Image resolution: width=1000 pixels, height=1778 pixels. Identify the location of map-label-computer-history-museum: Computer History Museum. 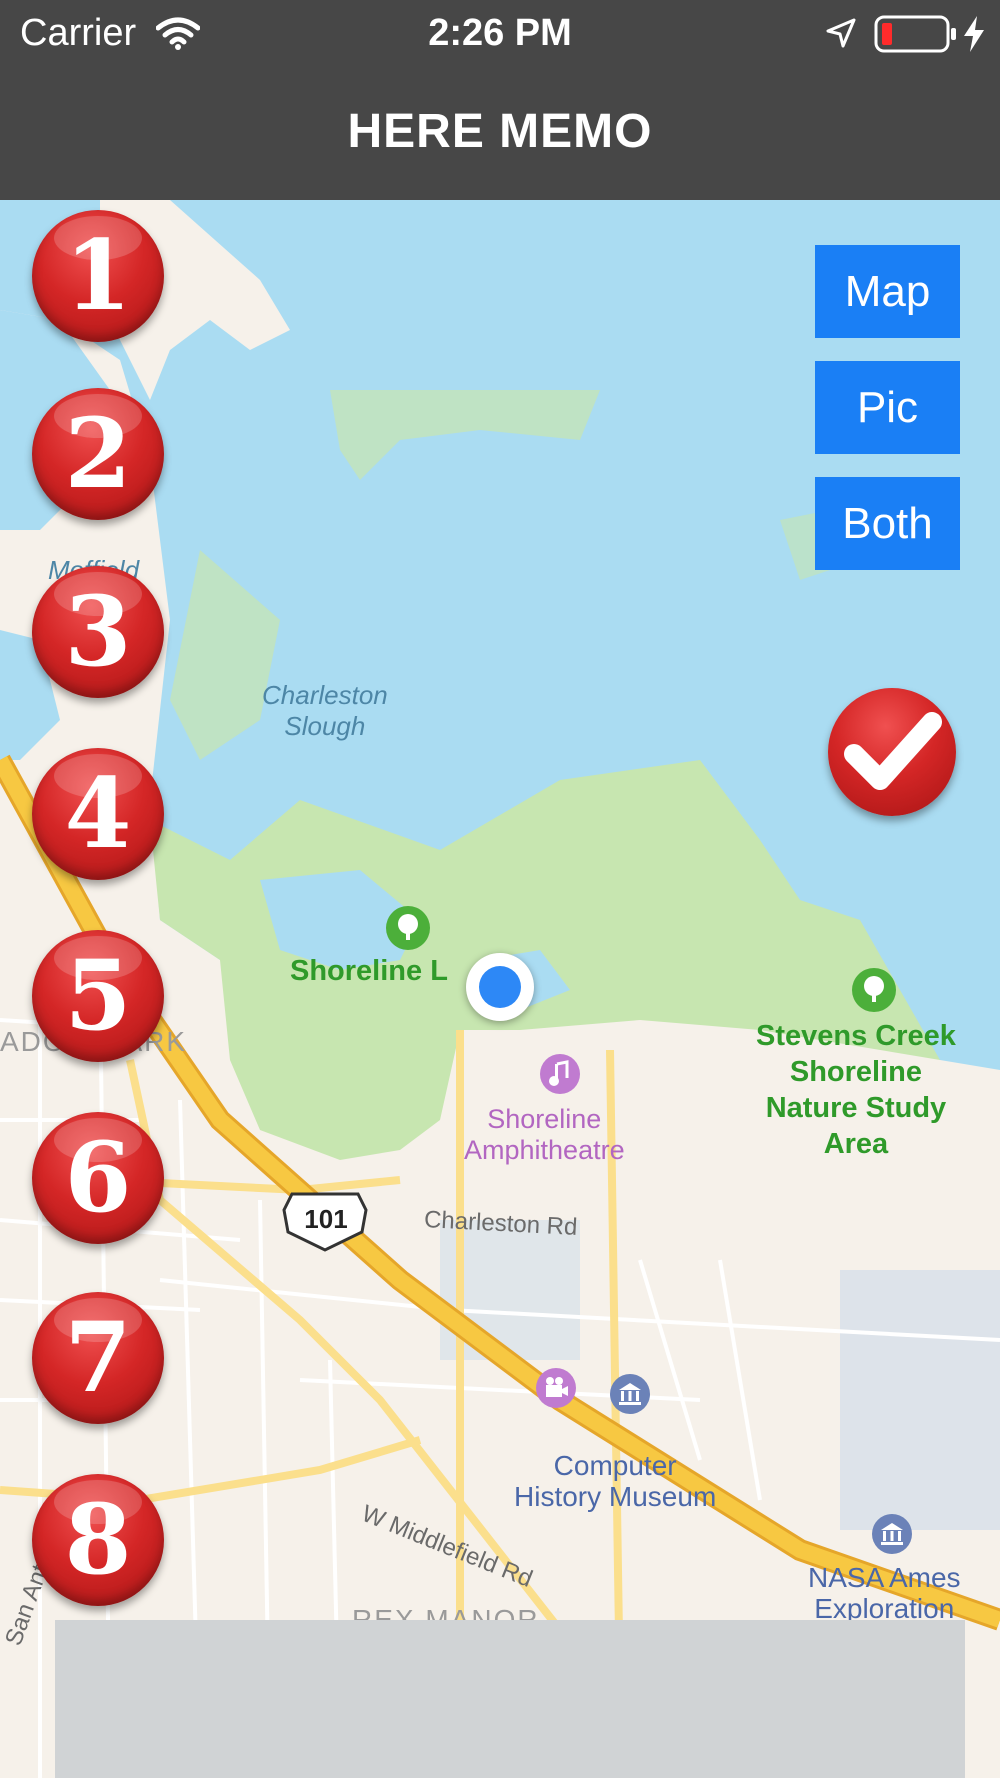
(615, 1481).